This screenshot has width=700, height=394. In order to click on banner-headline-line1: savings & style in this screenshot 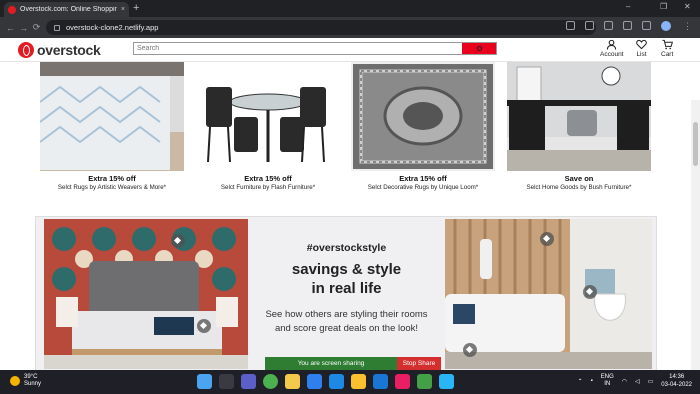, I will do `click(346, 269)`.